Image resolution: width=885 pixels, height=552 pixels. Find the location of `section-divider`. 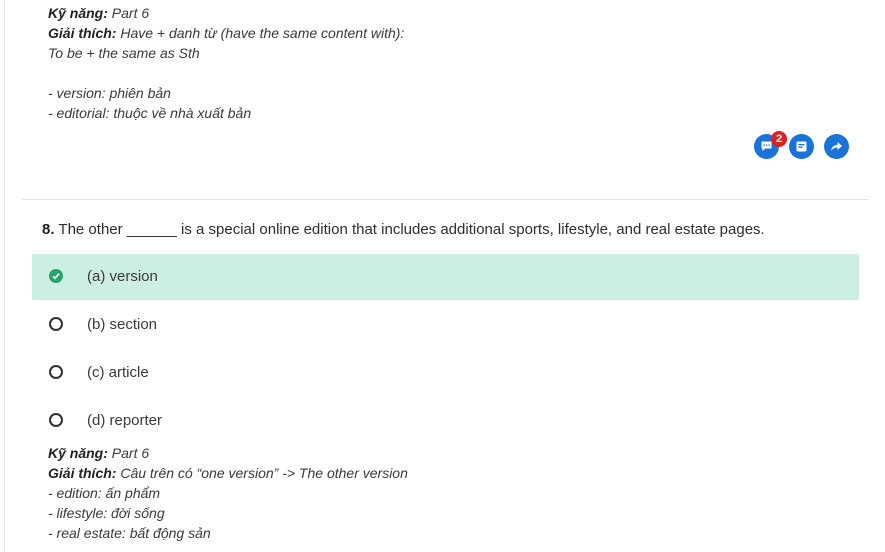

section-divider is located at coordinates (445, 199).